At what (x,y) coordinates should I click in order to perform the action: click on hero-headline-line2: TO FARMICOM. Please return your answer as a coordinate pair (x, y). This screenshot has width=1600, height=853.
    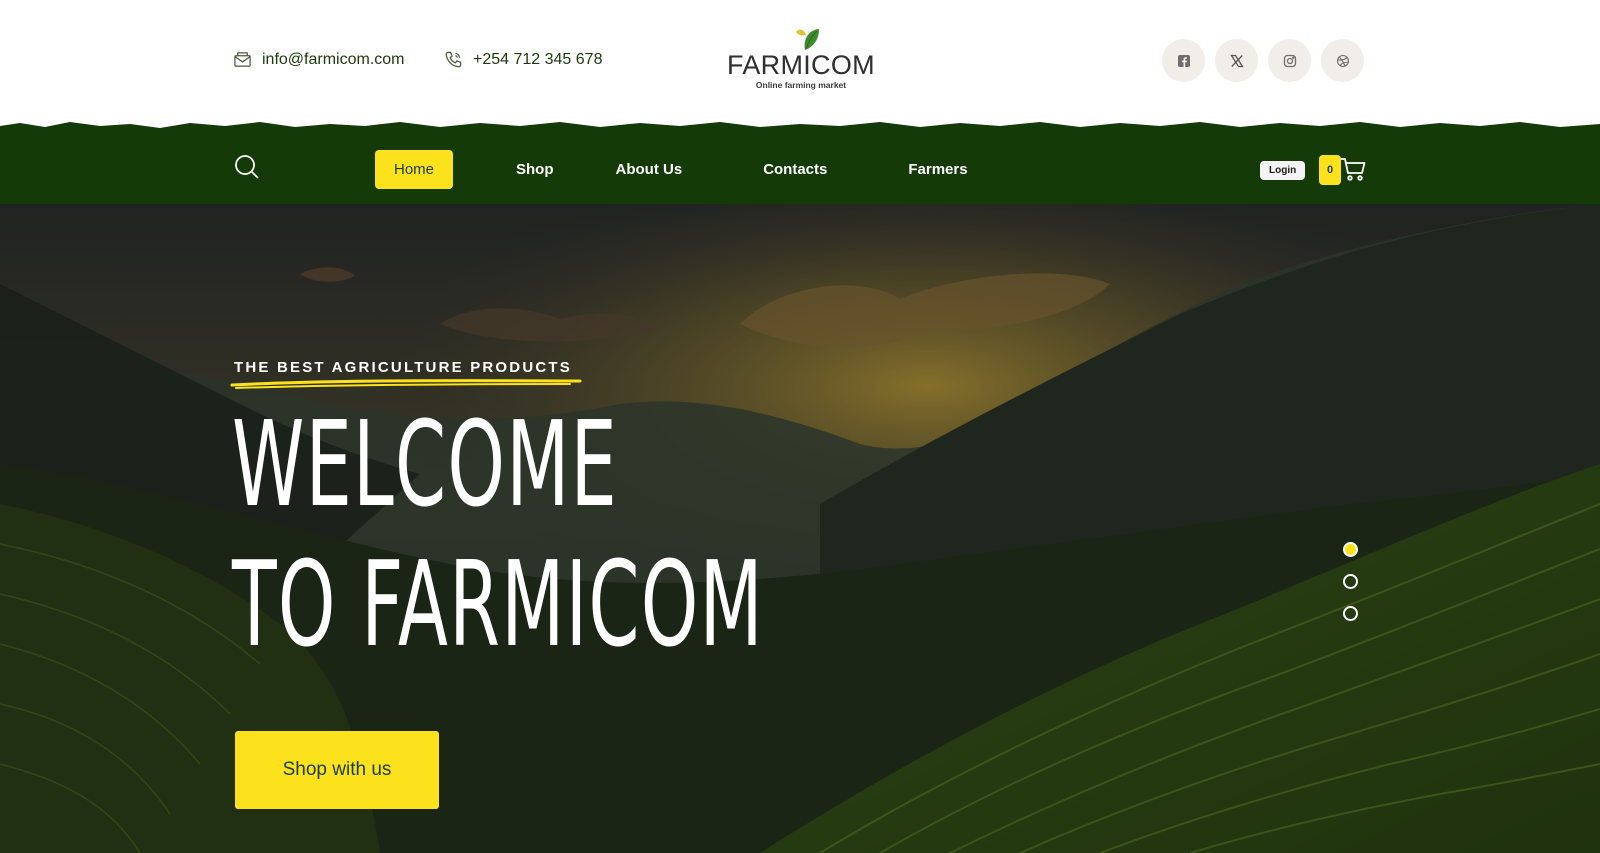
    Looking at the image, I should click on (498, 604).